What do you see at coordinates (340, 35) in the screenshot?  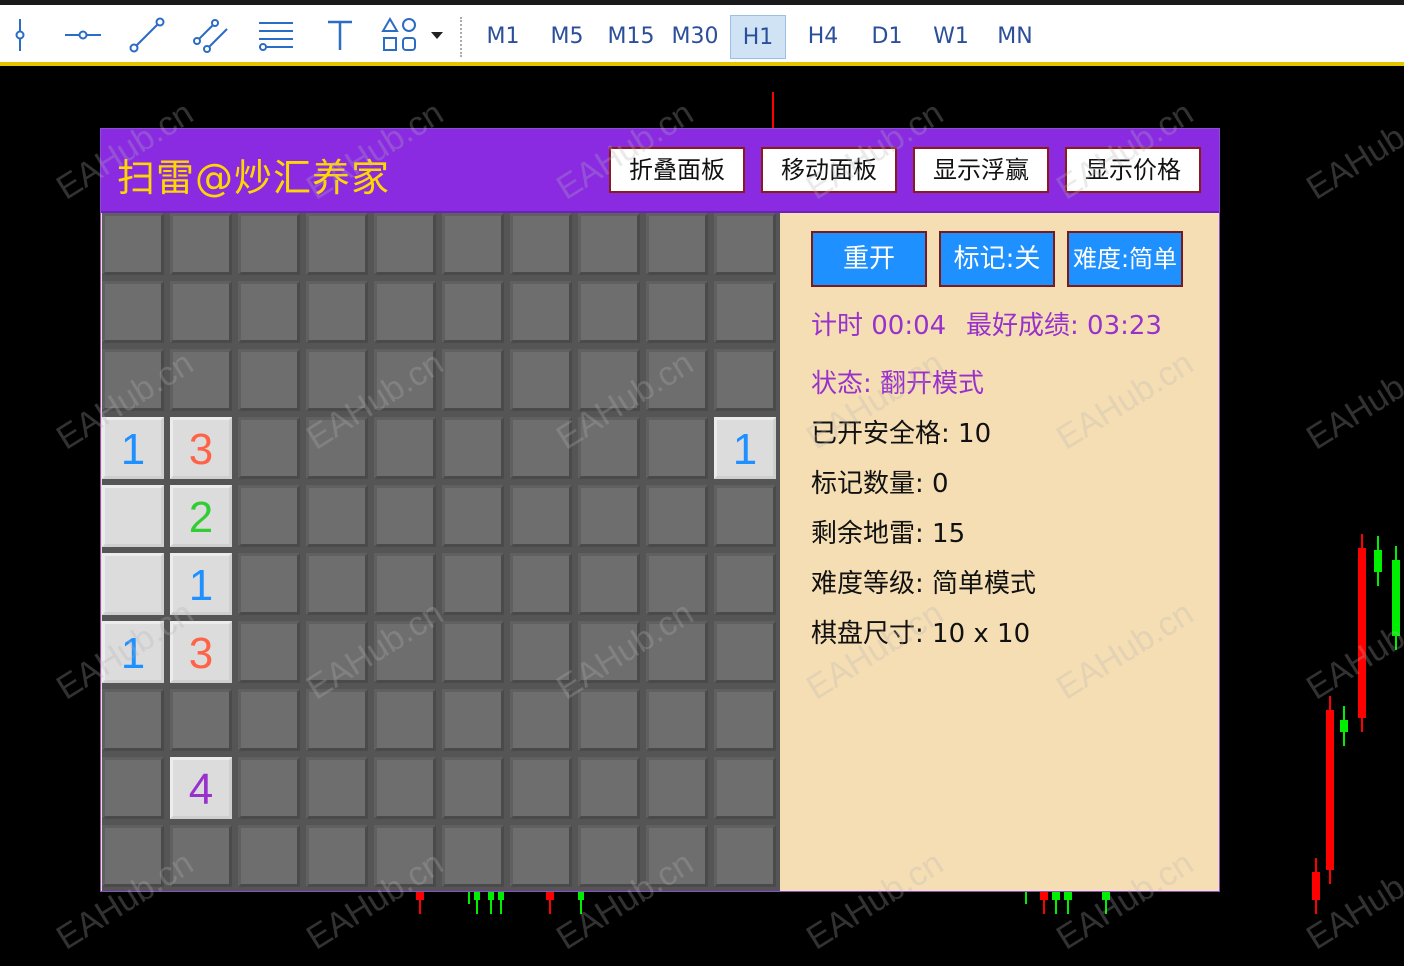 I see `text-icon` at bounding box center [340, 35].